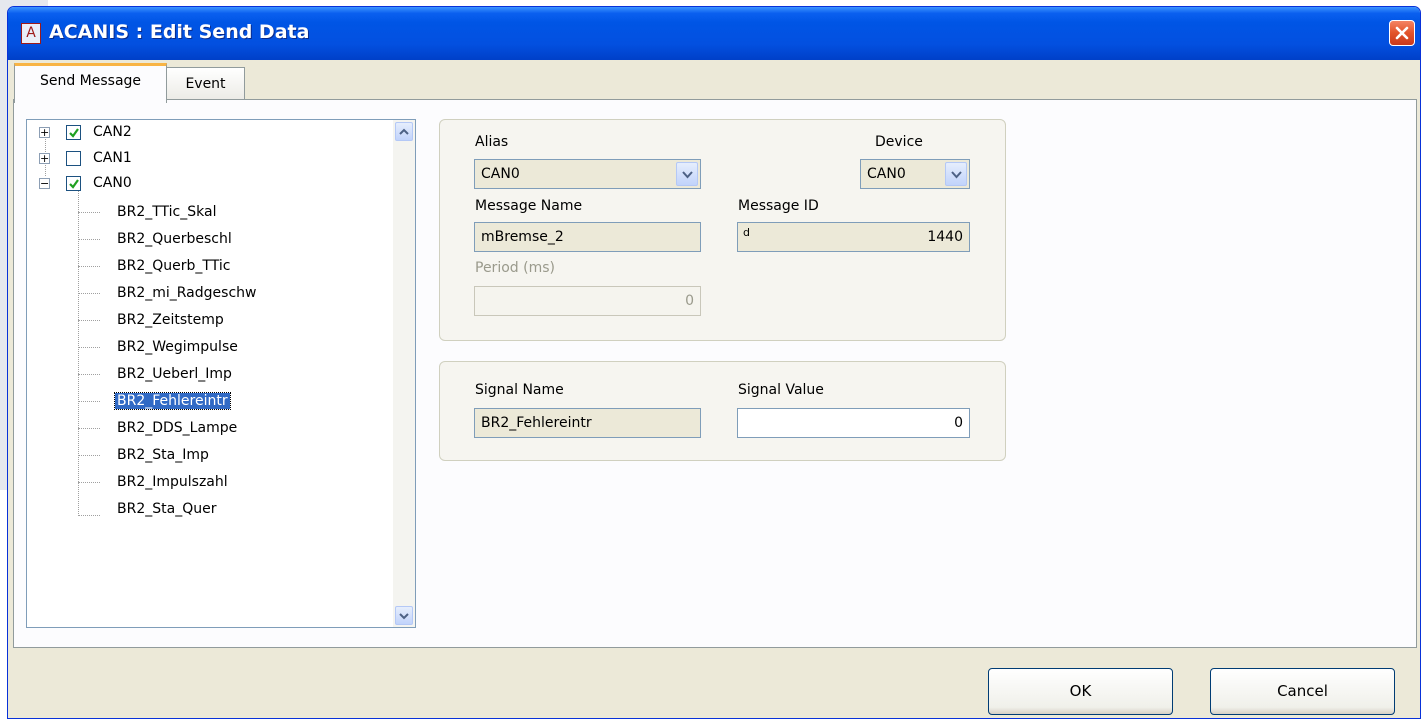 This screenshot has height=721, width=1427. Describe the element at coordinates (587, 423) in the screenshot. I see `signal-name-field: BR2_Fehlereintr` at that location.